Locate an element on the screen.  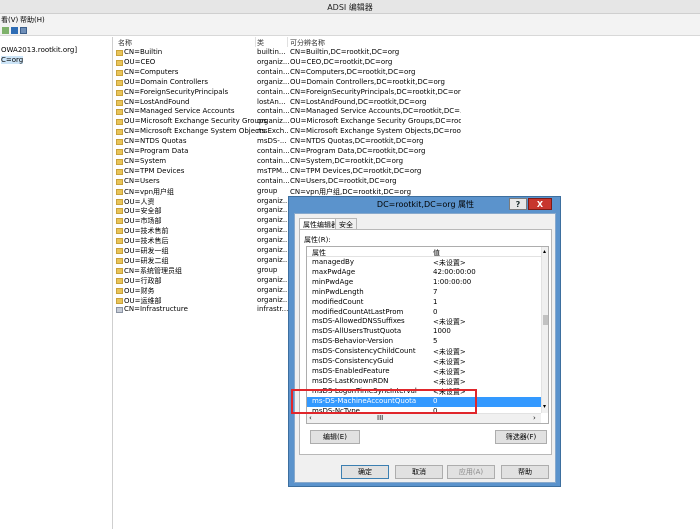
col-dn-header: 可分辨名称 is located at coordinates (307, 43).